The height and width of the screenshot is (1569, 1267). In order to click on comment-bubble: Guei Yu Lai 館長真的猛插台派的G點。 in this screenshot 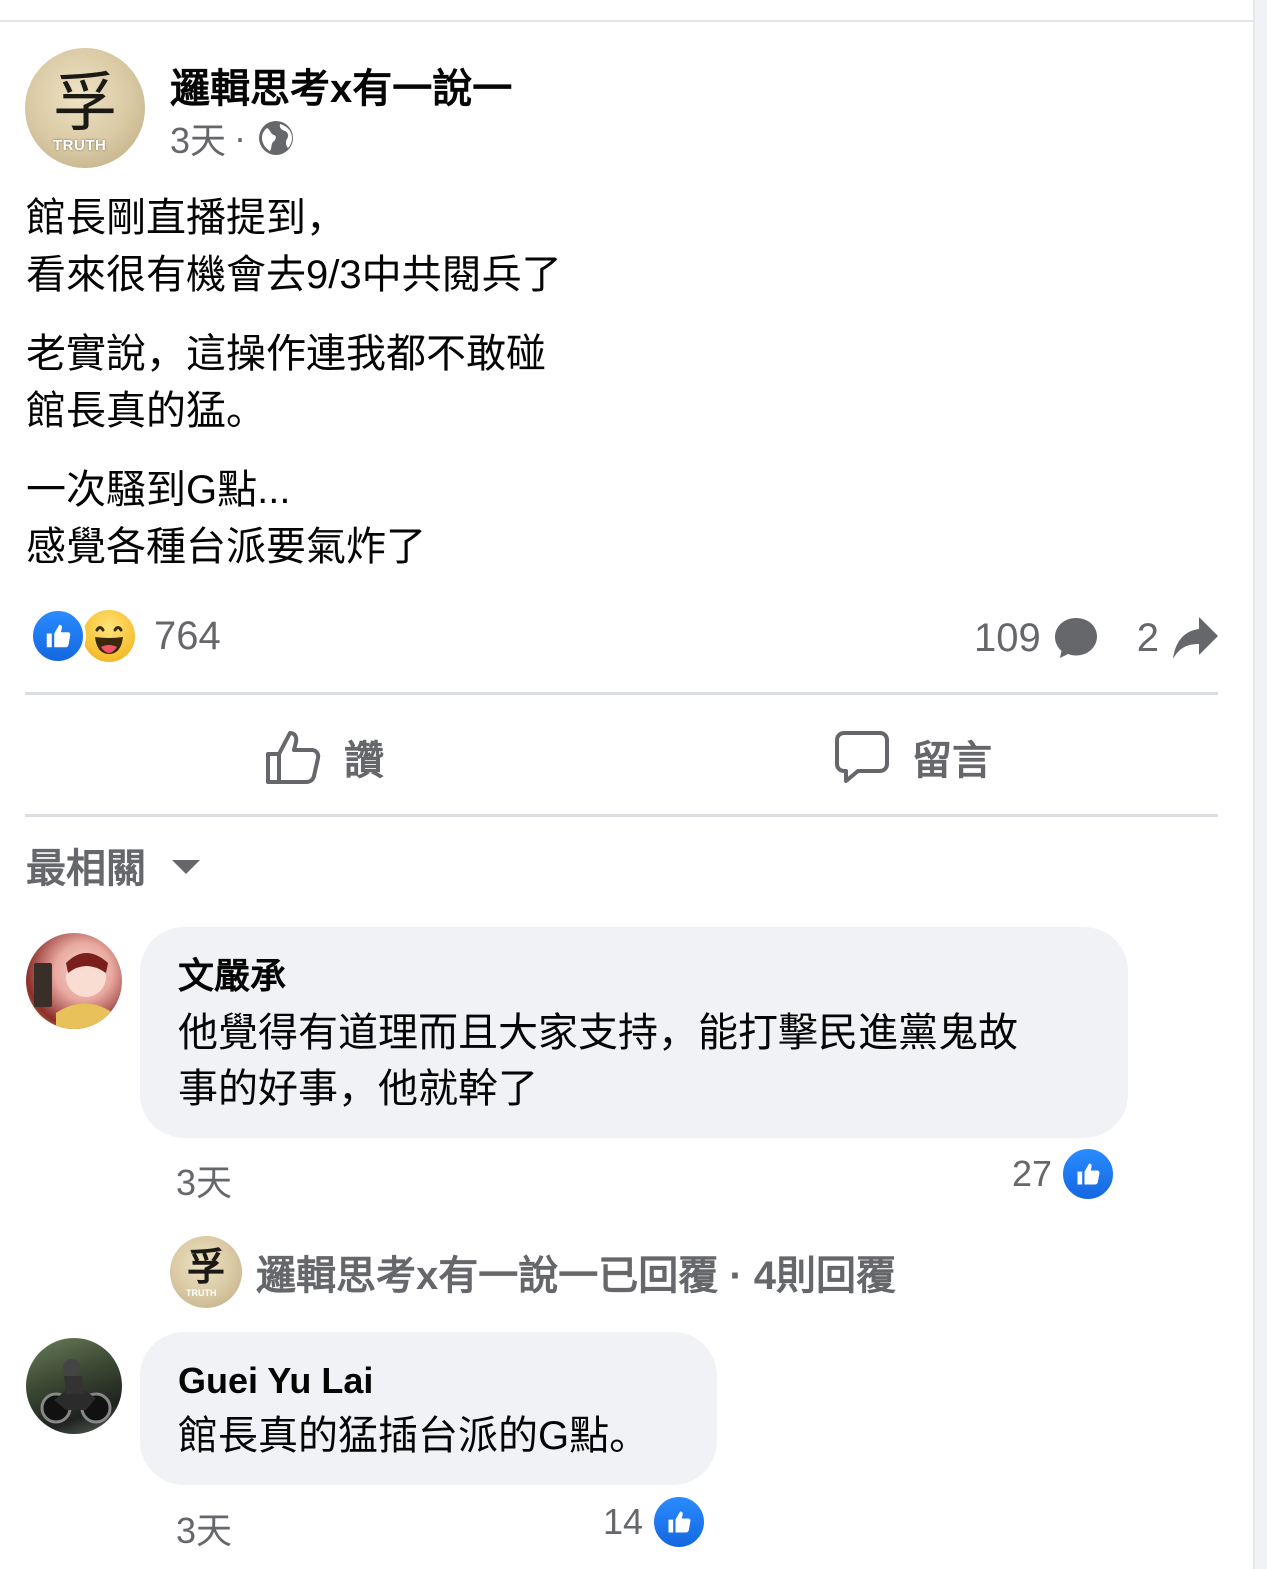, I will do `click(428, 1408)`.